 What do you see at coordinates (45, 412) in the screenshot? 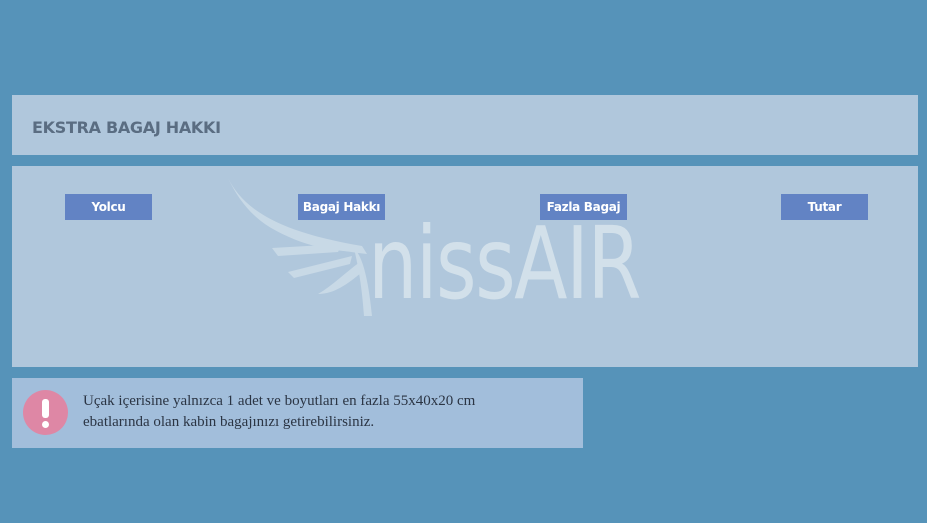
I see `exclamation-icon` at bounding box center [45, 412].